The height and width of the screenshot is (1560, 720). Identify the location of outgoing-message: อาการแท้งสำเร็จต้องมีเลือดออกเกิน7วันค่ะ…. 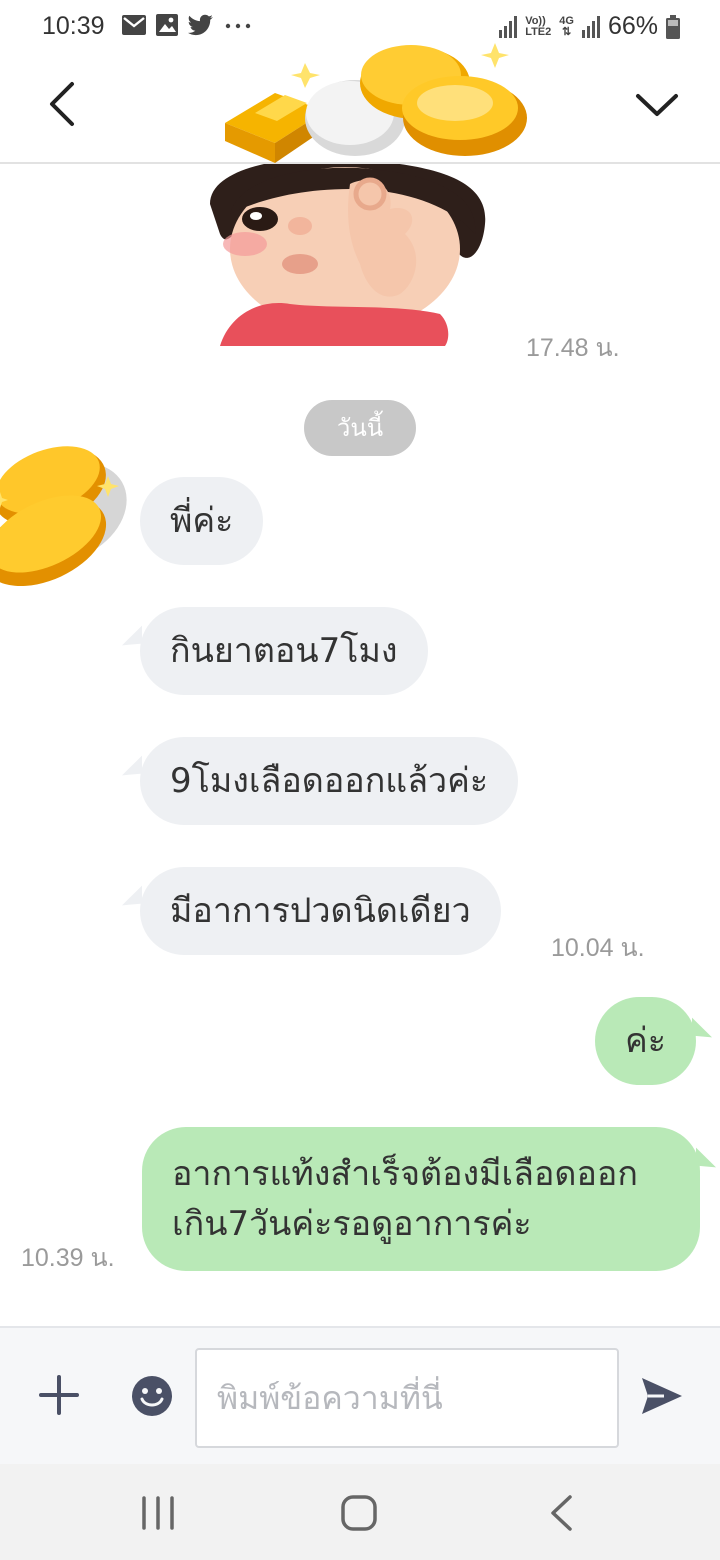
(421, 1199).